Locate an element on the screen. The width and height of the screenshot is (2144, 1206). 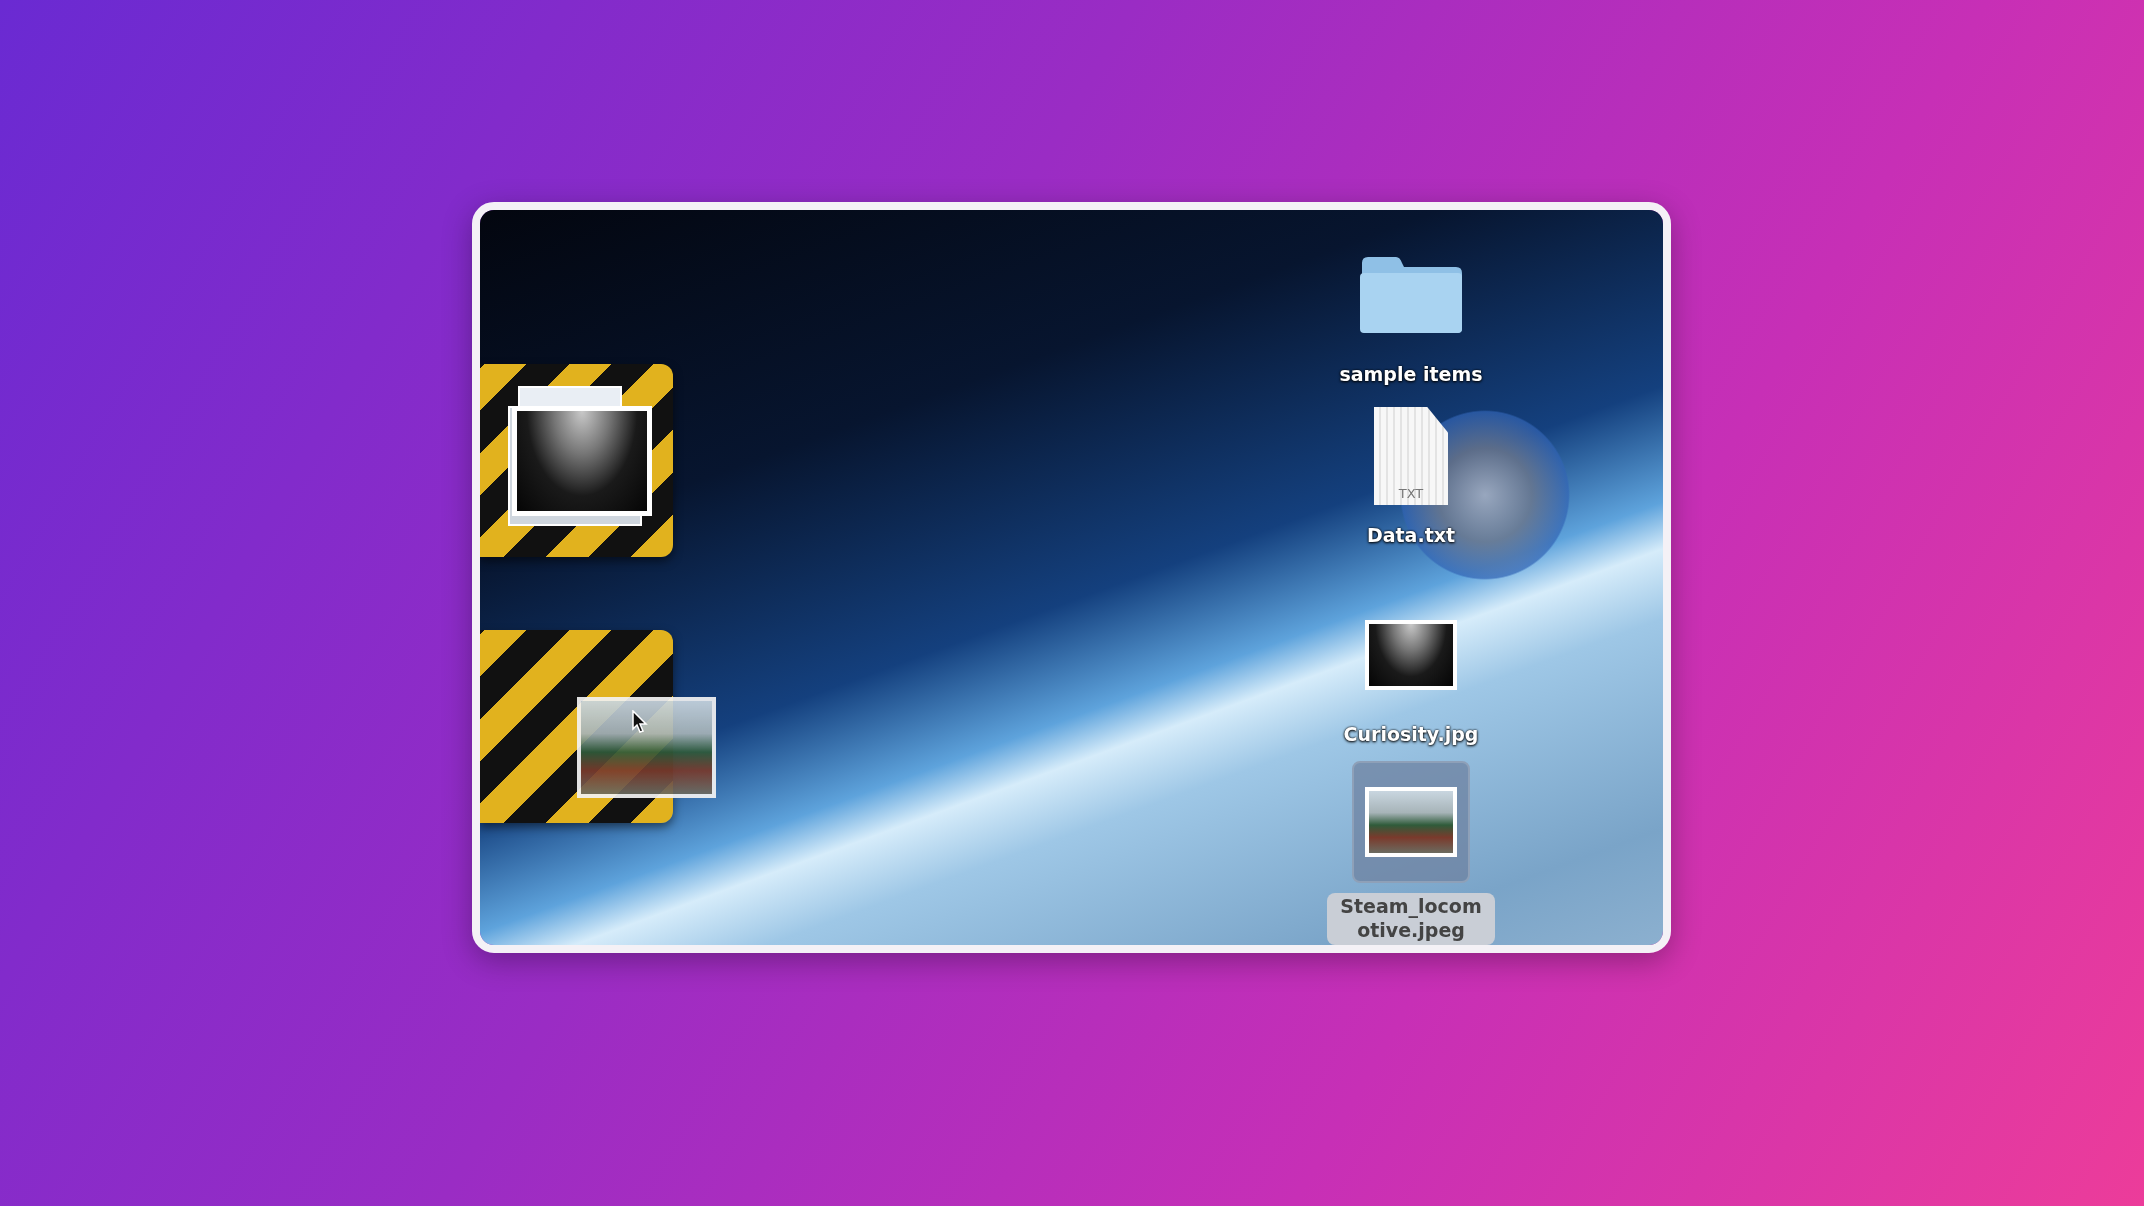
mouse-pointer-icon is located at coordinates (640, 722).